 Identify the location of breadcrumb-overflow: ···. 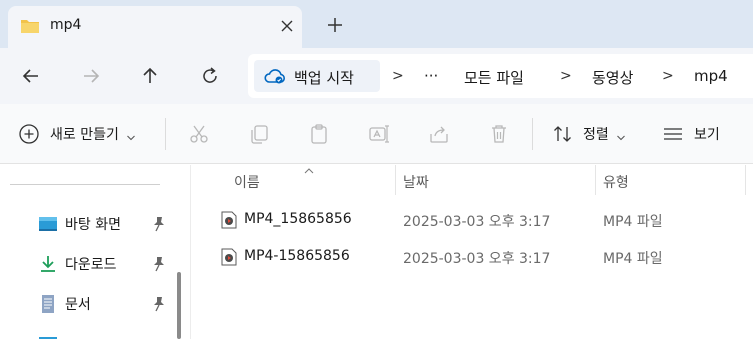
(431, 76).